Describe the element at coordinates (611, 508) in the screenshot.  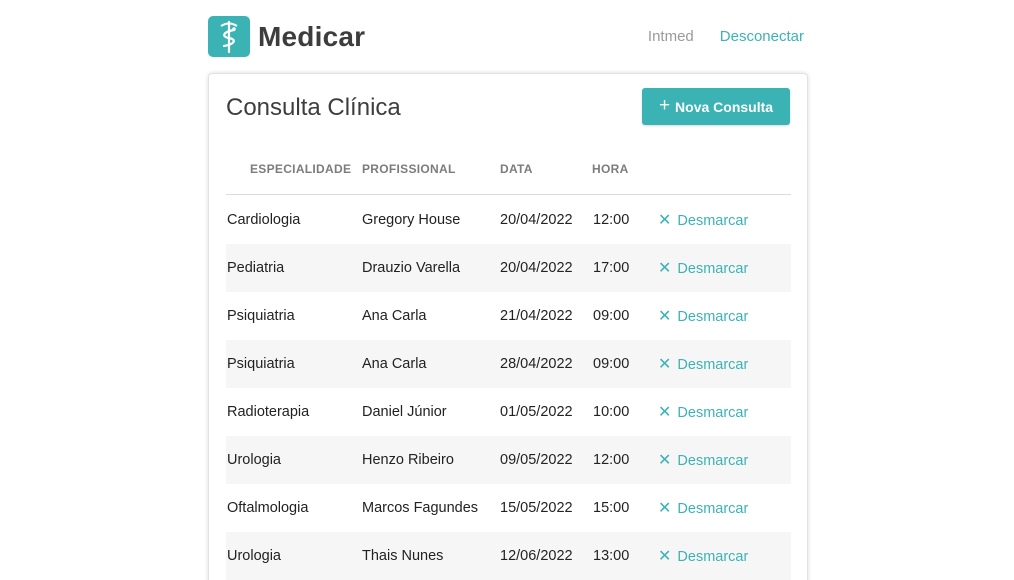
I see `cell-hora: 15:00` at that location.